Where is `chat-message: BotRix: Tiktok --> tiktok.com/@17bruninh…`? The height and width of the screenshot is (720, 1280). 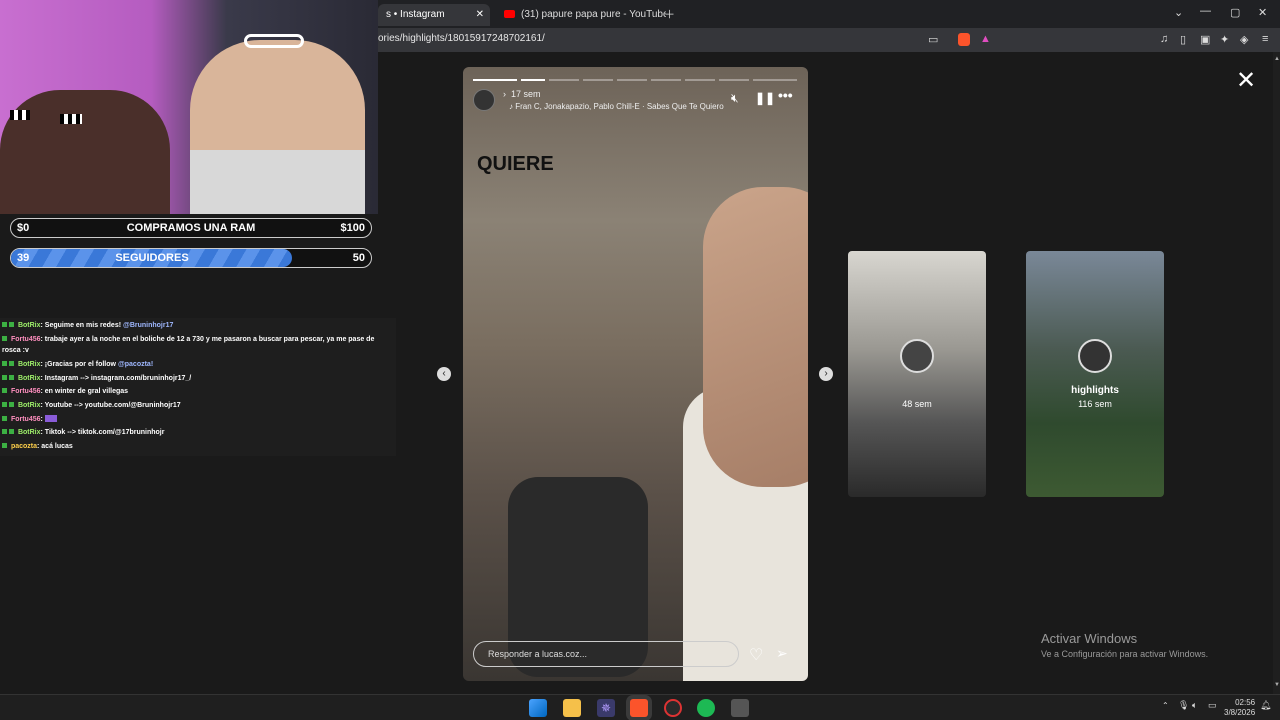
chat-message: BotRix: Tiktok --> tiktok.com/@17bruninh… is located at coordinates (83, 432).